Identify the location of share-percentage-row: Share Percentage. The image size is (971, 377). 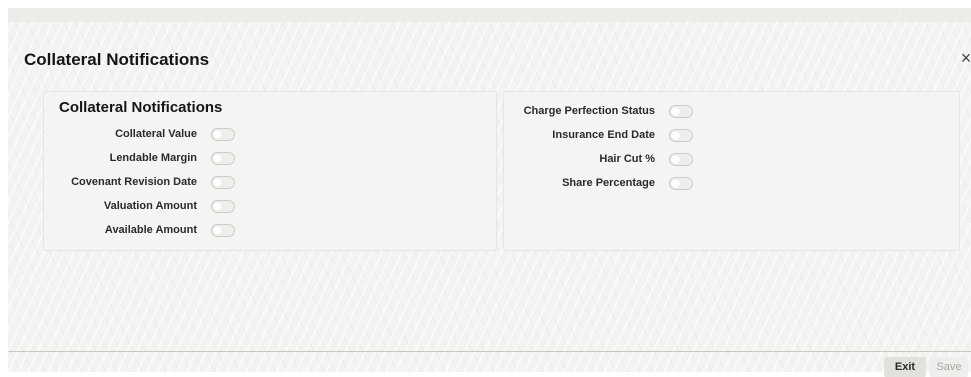
(598, 183).